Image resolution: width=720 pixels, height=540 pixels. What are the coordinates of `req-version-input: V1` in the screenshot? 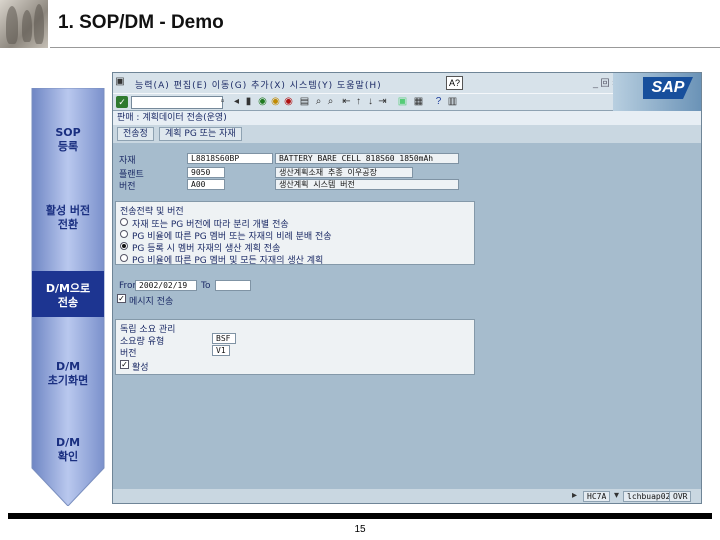 It's located at (221, 350).